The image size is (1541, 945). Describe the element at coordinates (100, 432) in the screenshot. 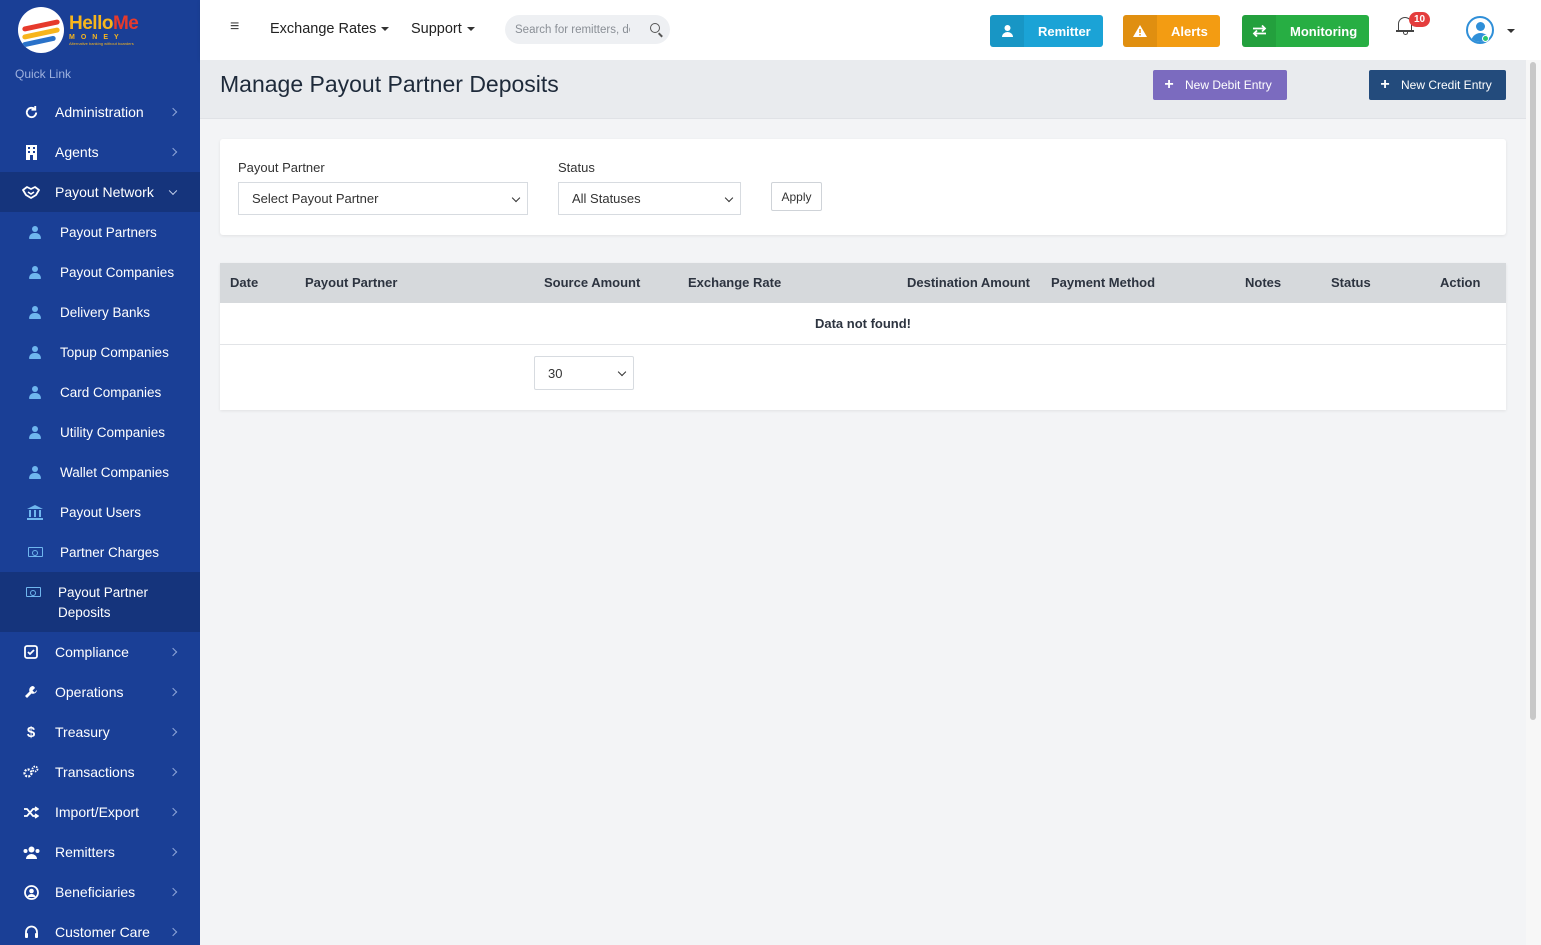

I see `sidebar-subitem-utility-companies: Utility Companies` at that location.